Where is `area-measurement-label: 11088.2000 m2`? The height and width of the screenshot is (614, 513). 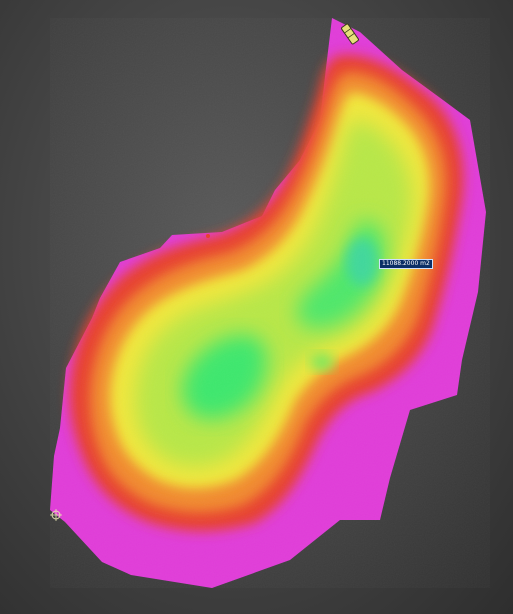 area-measurement-label: 11088.2000 m2 is located at coordinates (406, 264).